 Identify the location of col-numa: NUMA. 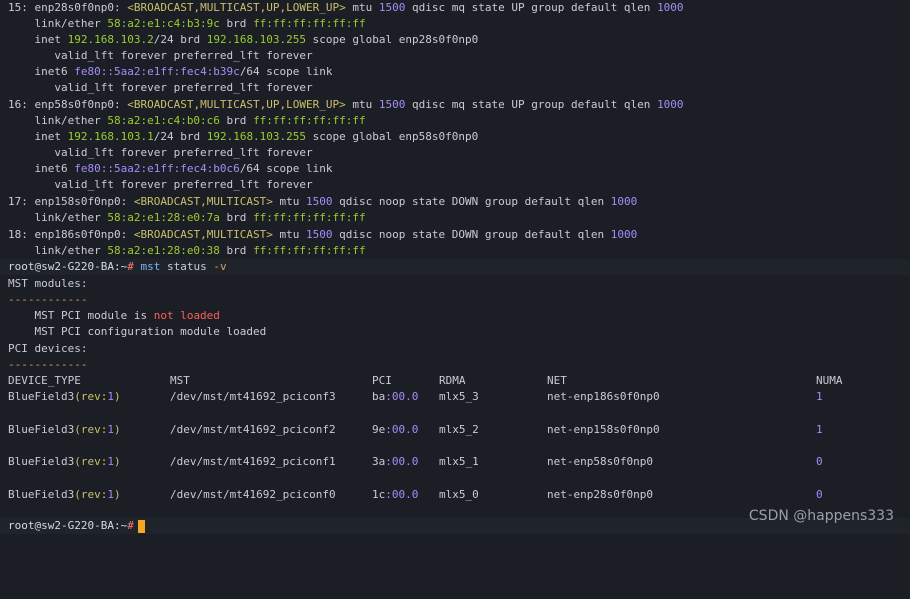
(829, 380).